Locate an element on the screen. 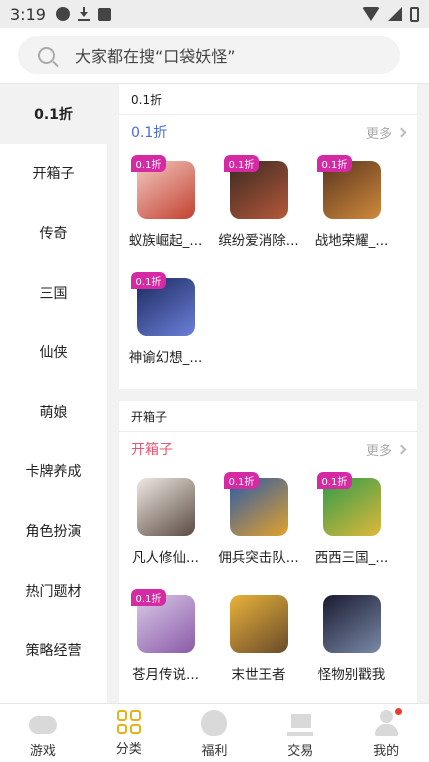 This screenshot has width=429, height=762. section-category-label: 开箱子 is located at coordinates (152, 450).